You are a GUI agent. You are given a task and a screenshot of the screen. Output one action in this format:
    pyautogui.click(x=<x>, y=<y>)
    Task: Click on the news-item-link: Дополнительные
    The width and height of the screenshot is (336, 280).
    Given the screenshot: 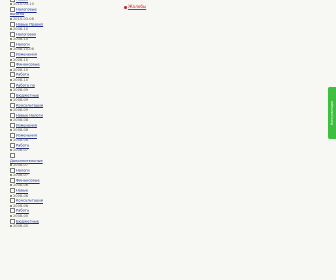 What is the action you would take?
    pyautogui.click(x=26, y=161)
    